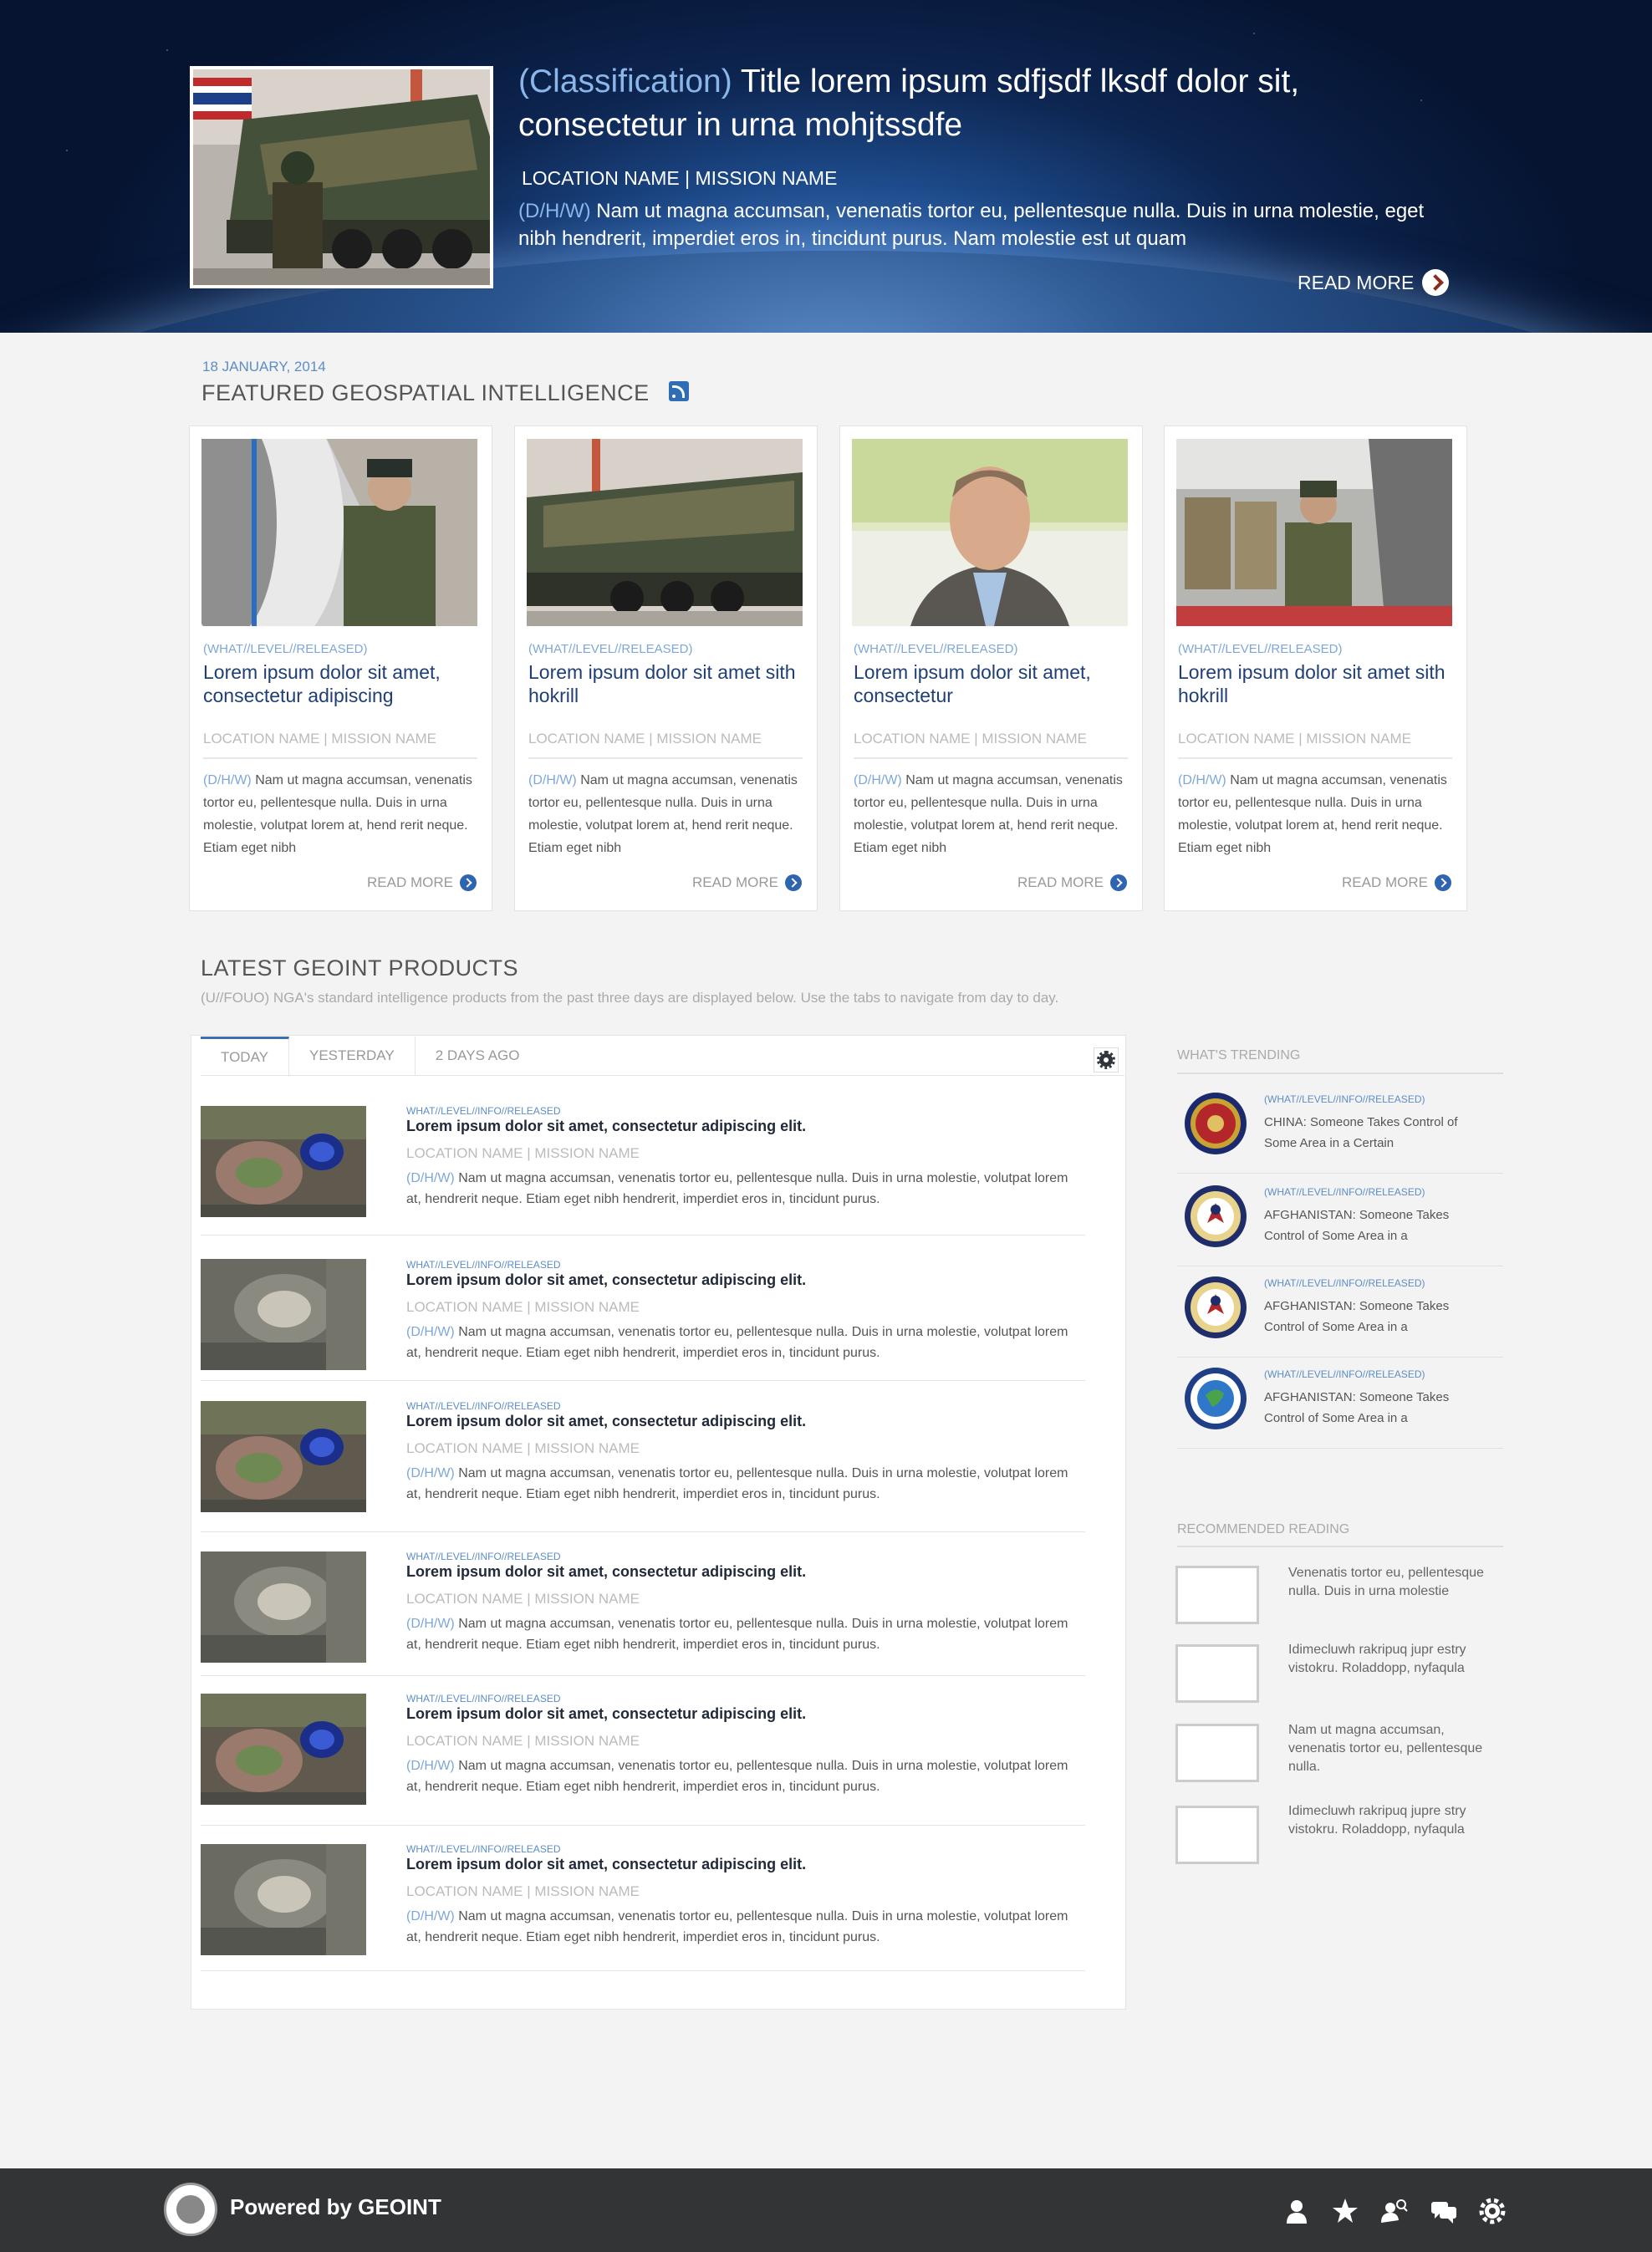  Describe the element at coordinates (1263, 1529) in the screenshot. I see `recommended-reading-title: RECOMMENDED READING` at that location.